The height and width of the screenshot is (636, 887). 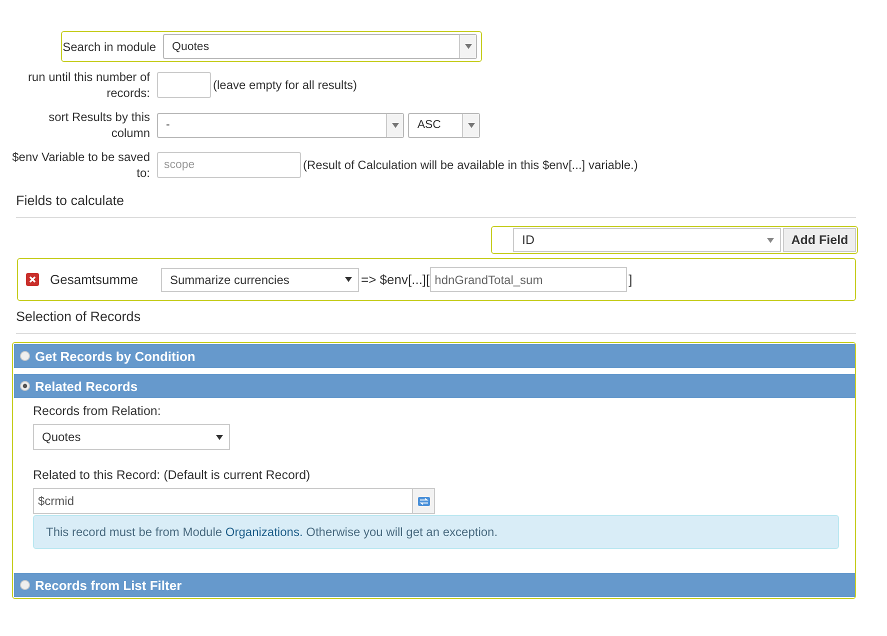 I want to click on env-prefix: => $env[...][, so click(x=395, y=279).